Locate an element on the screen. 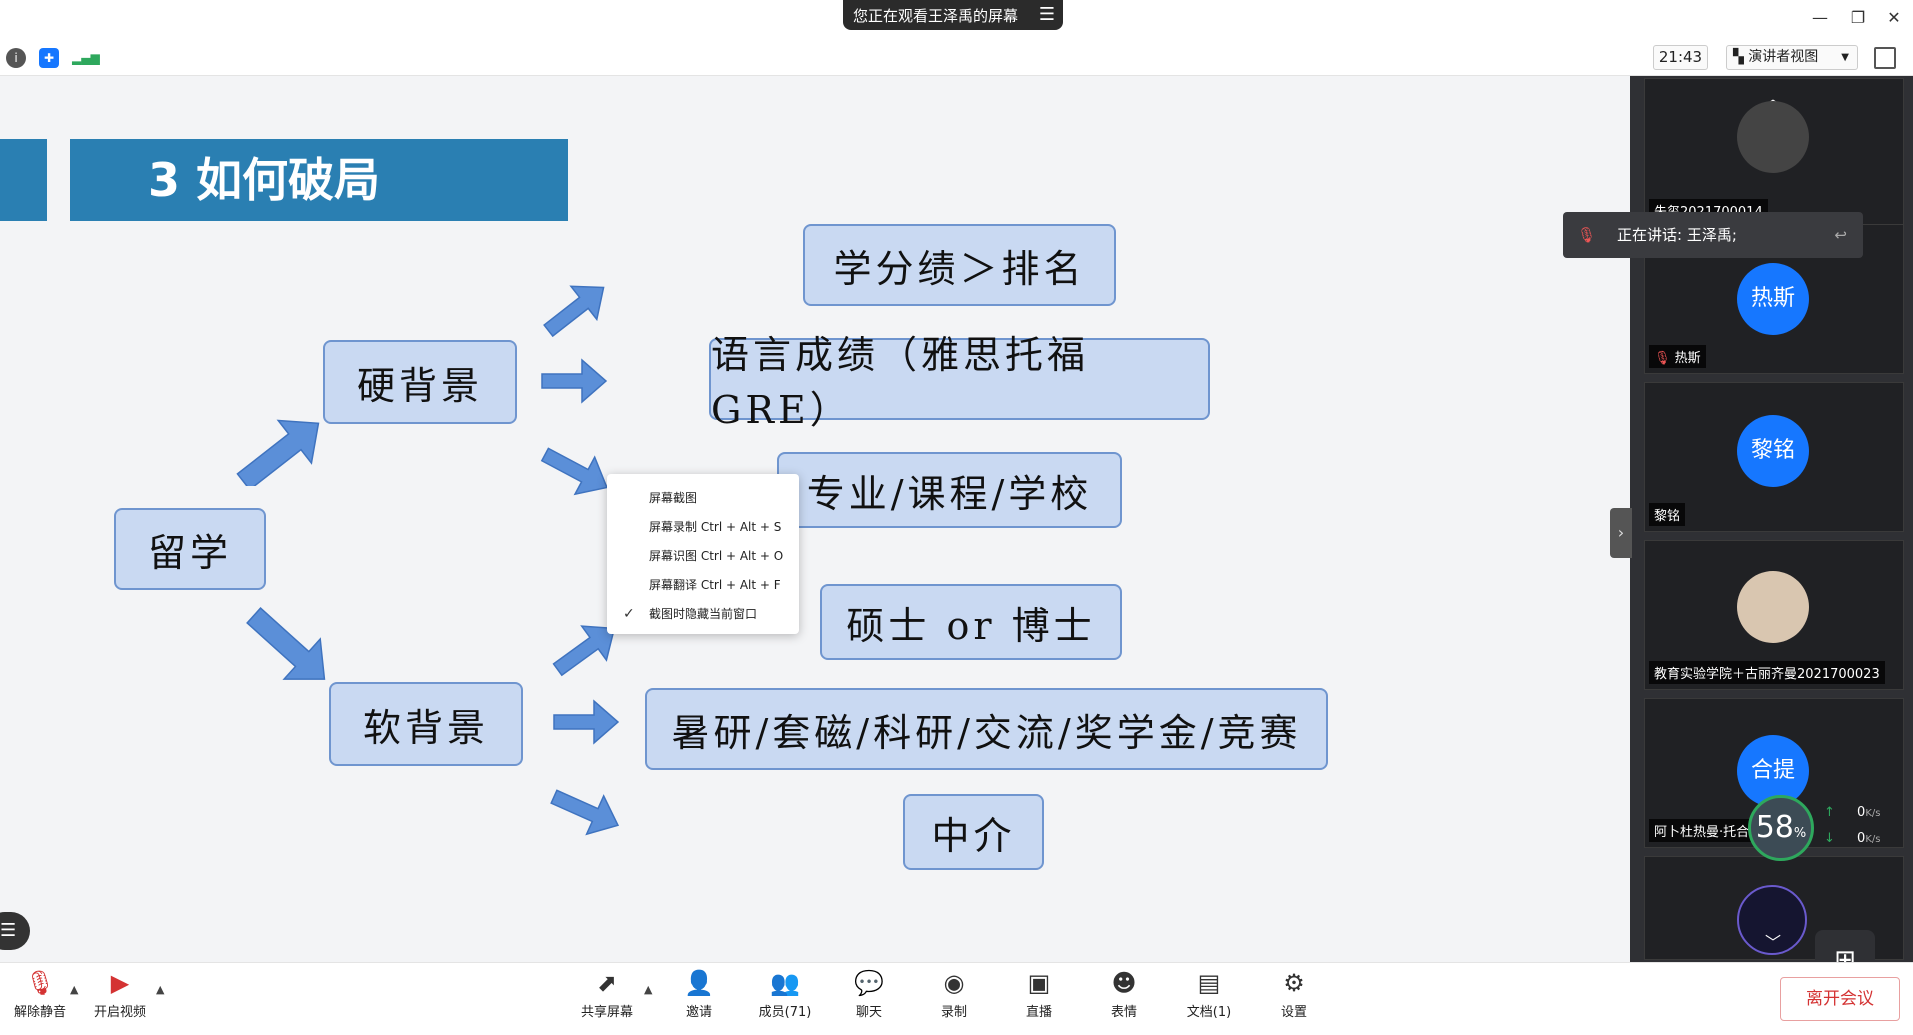 This screenshot has width=1913, height=1035. menu-item-screen-translate: 屏幕翻译 Ctrl + Alt + F is located at coordinates (703, 585).